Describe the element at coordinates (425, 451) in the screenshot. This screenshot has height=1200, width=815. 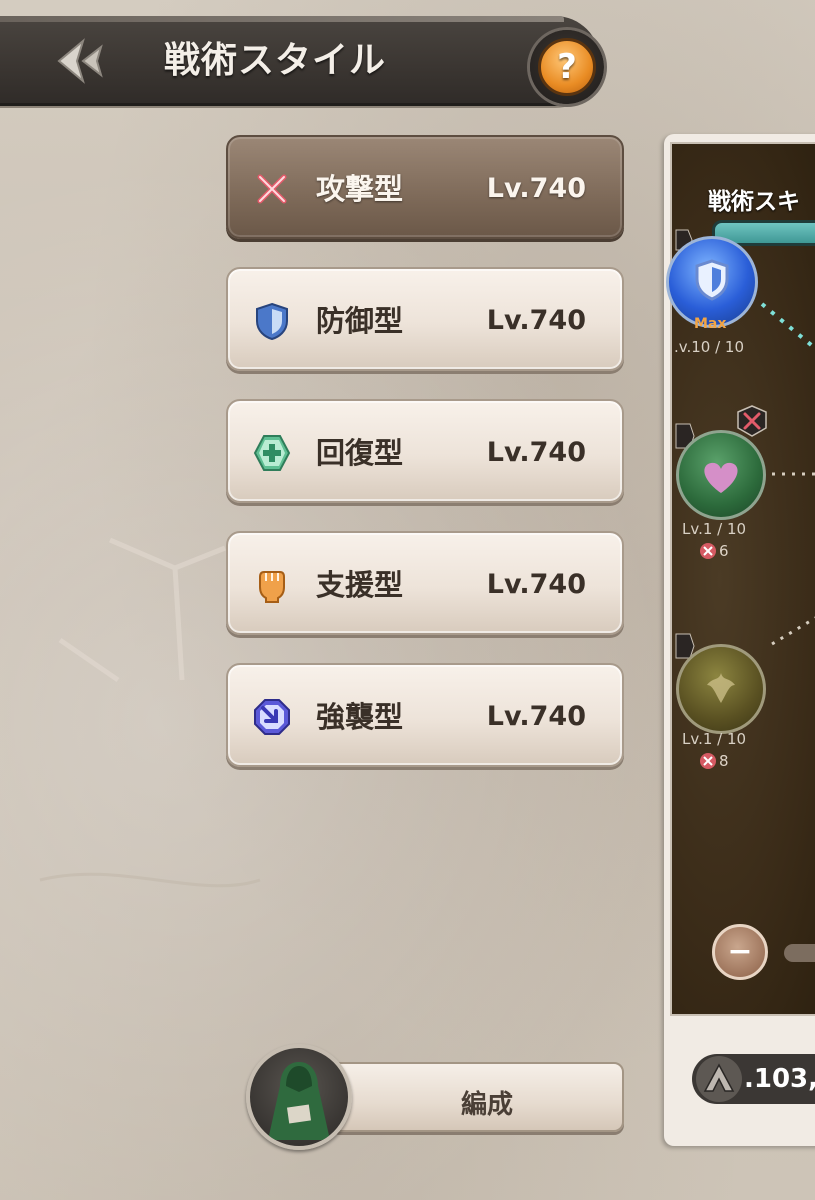
I see `style-item-recovery: 回復型 Lv.740` at that location.